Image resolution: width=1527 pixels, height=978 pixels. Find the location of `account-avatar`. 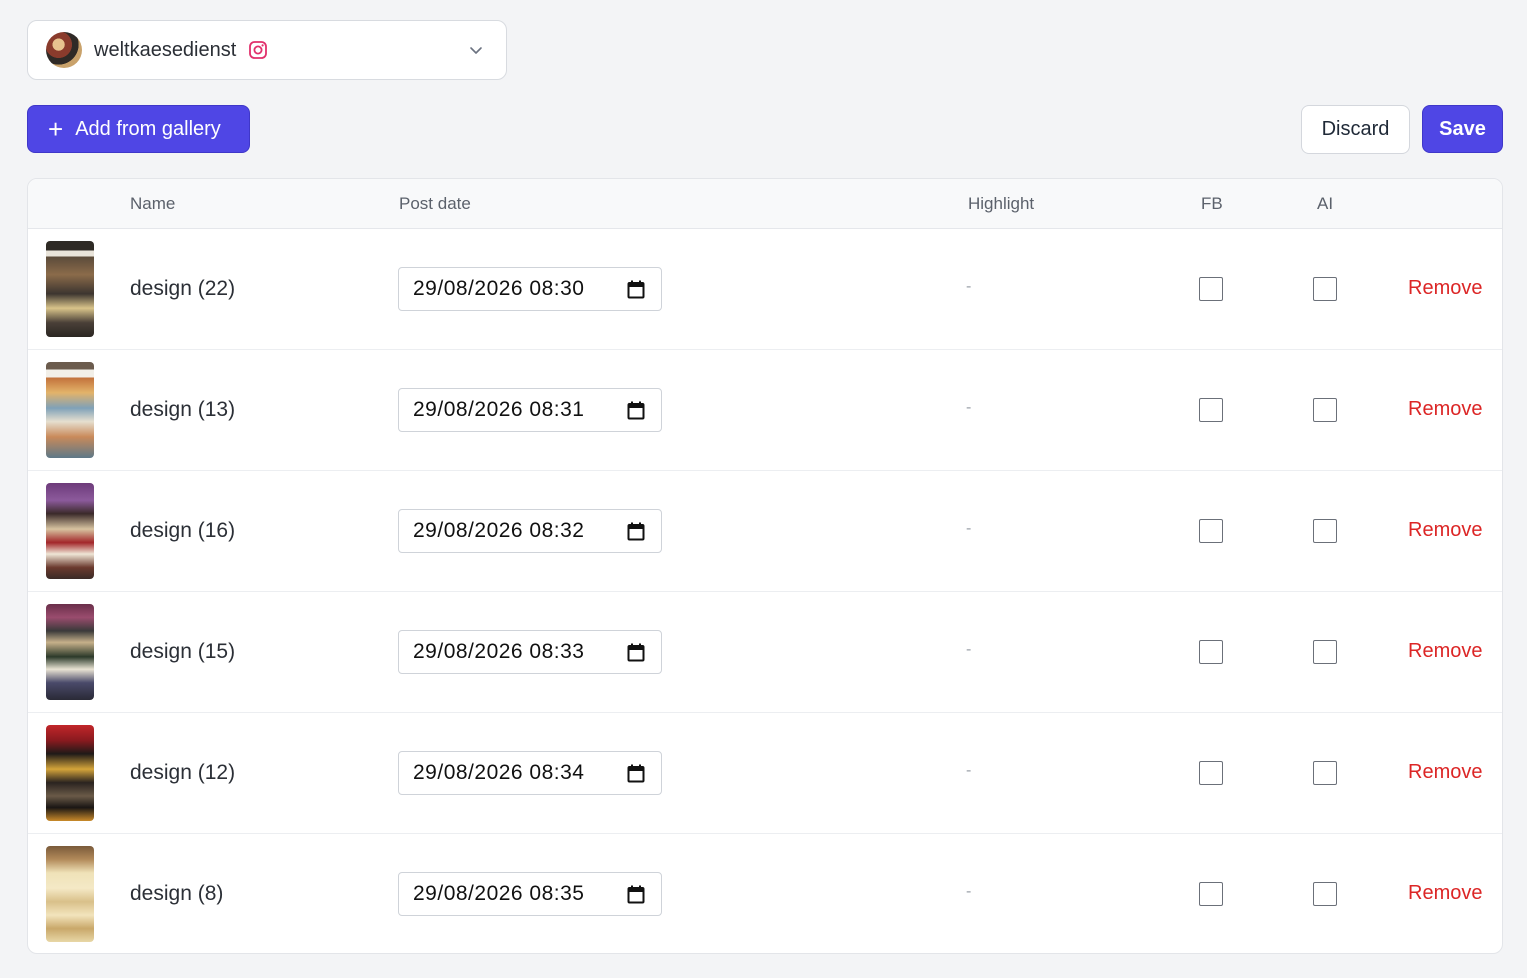

account-avatar is located at coordinates (64, 50).